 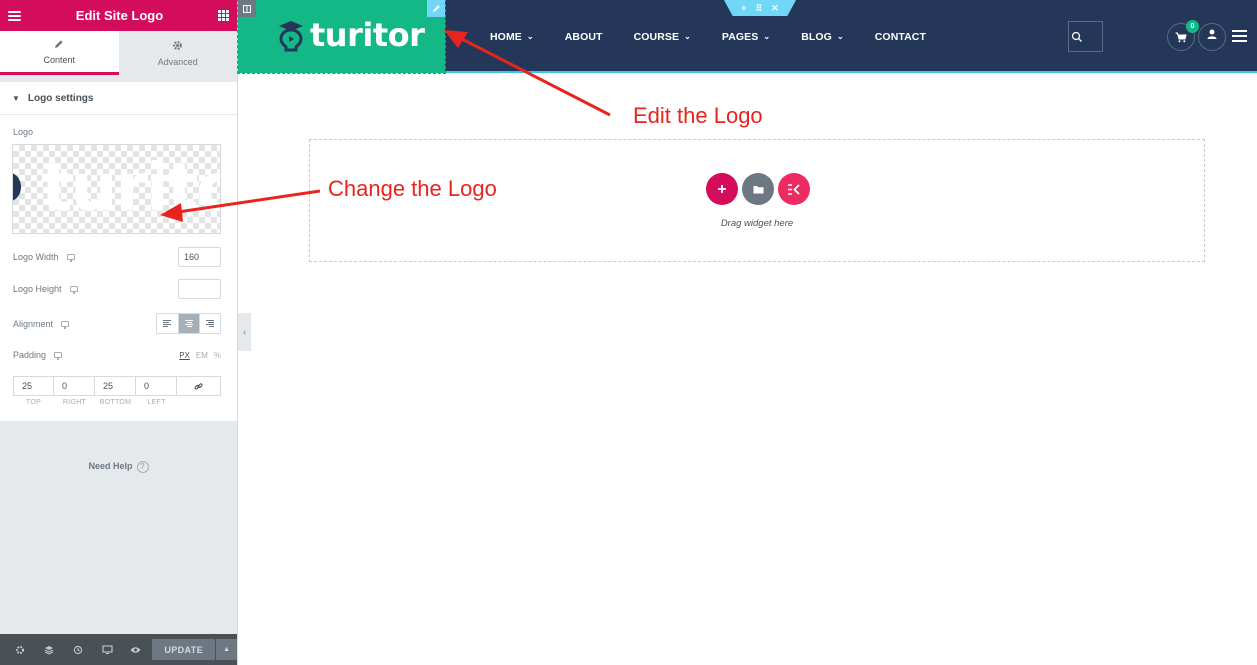 What do you see at coordinates (117, 323) in the screenshot?
I see `alignment-row: Alignment` at bounding box center [117, 323].